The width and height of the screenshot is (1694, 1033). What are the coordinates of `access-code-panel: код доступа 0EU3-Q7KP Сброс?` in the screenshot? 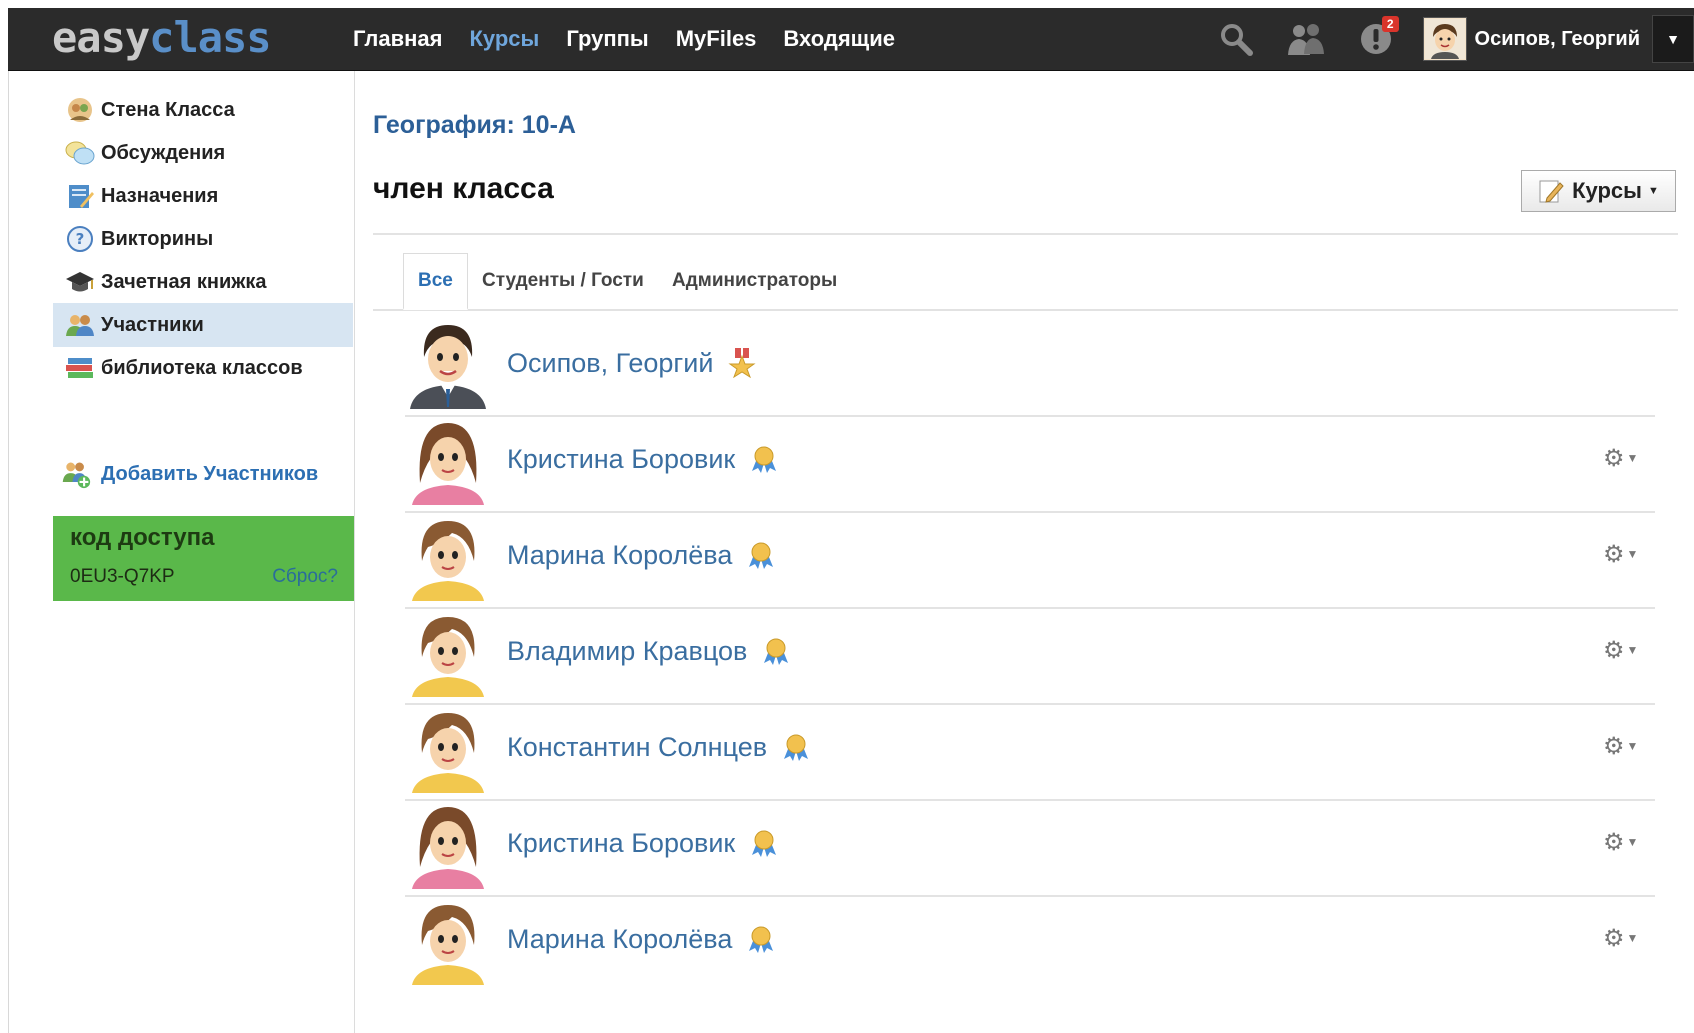 It's located at (203, 558).